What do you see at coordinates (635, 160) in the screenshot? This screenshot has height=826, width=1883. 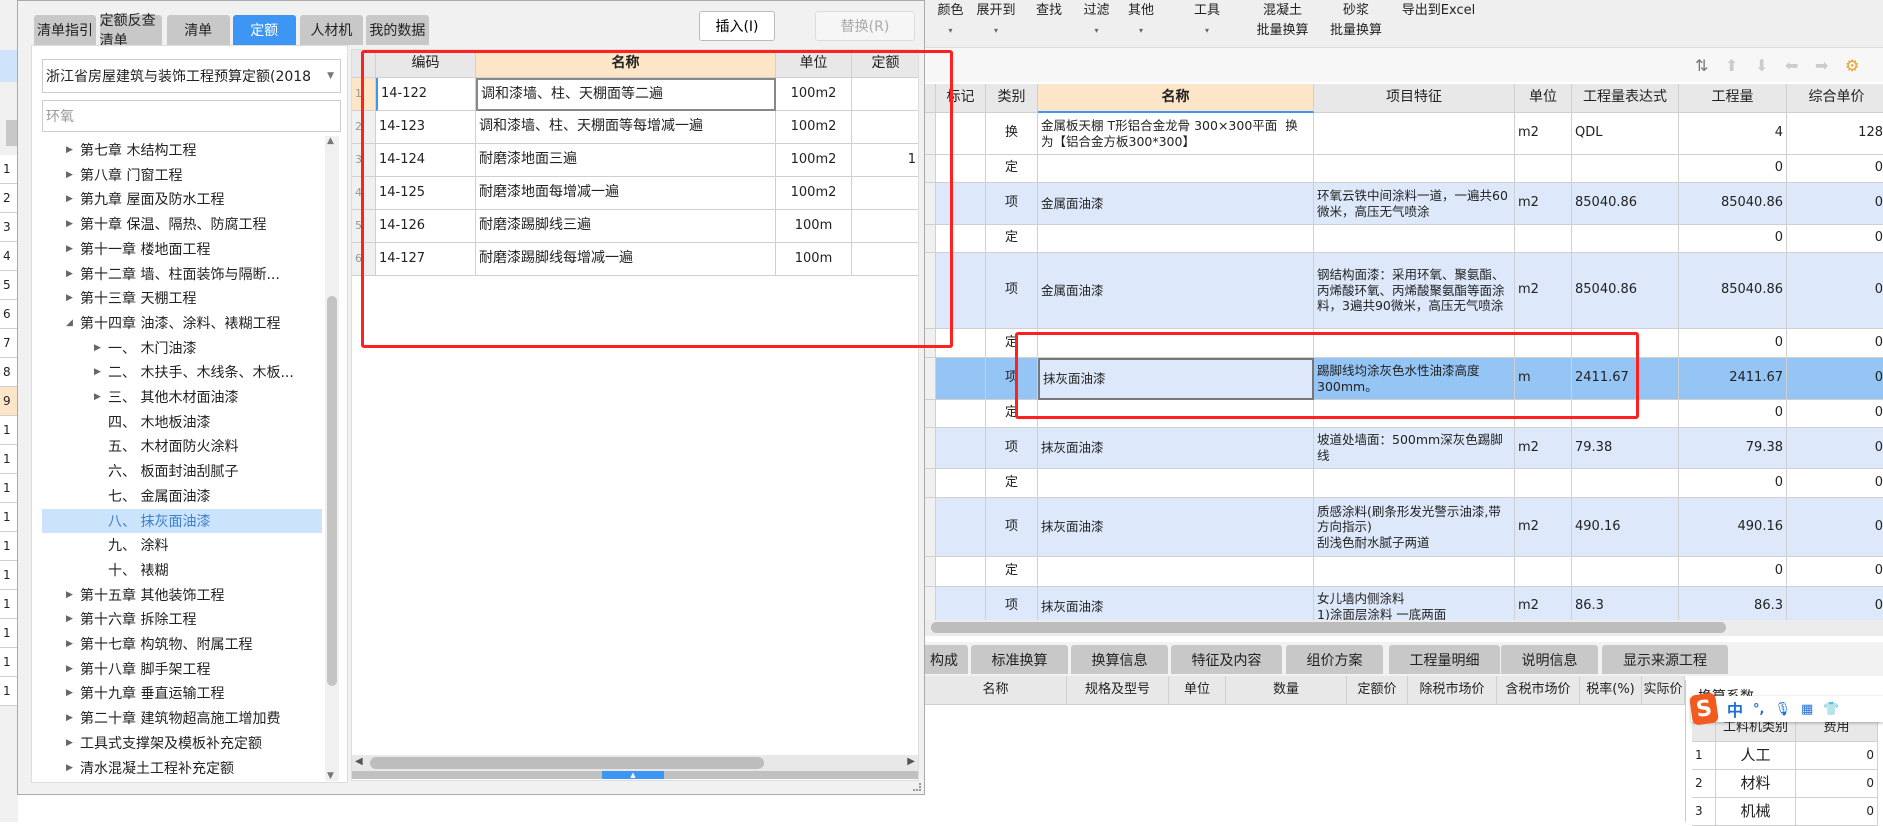 I see `quota-grid-row: 3 14-124 耐磨漆地面三遍 100m2 1` at bounding box center [635, 160].